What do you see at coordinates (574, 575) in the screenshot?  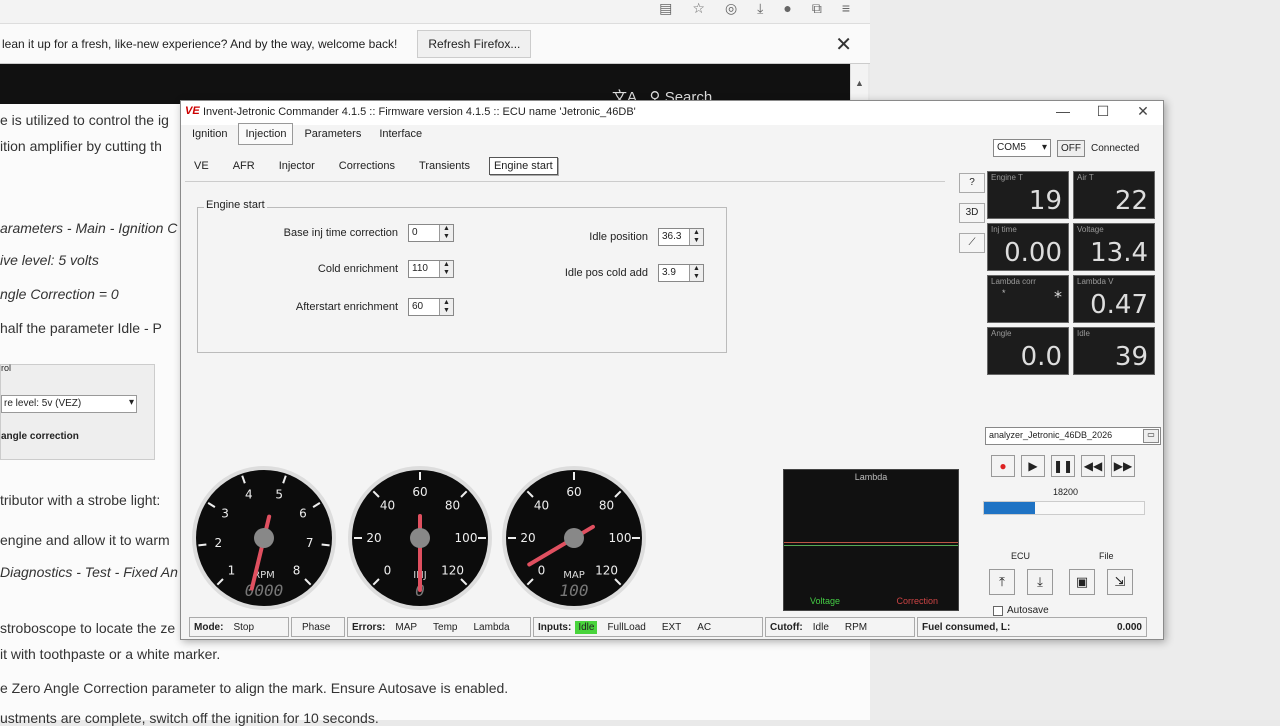 I see `gauge-label: MAP` at bounding box center [574, 575].